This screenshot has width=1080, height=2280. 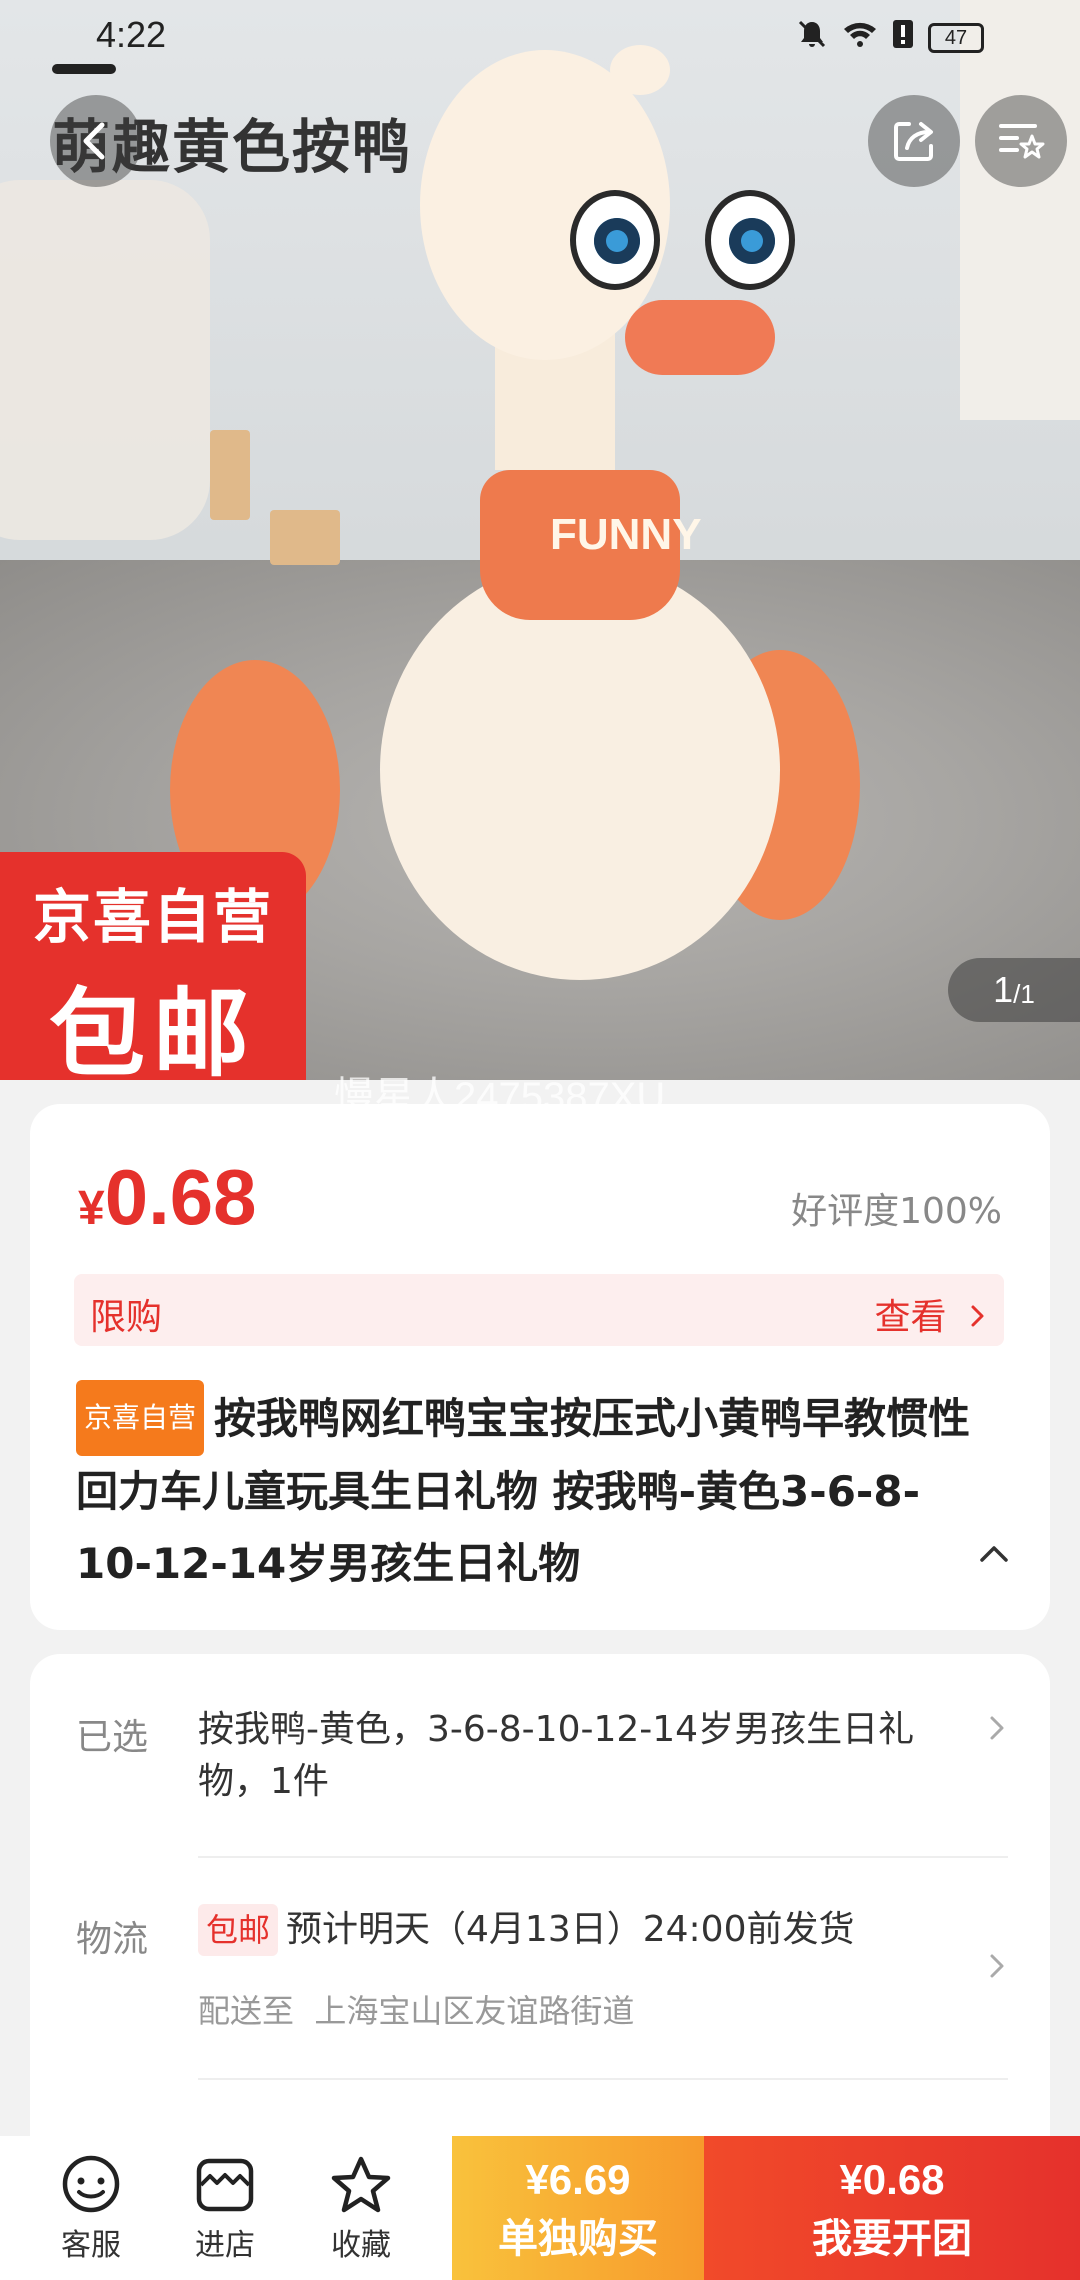 I want to click on selected-label: 已选, so click(x=112, y=1737).